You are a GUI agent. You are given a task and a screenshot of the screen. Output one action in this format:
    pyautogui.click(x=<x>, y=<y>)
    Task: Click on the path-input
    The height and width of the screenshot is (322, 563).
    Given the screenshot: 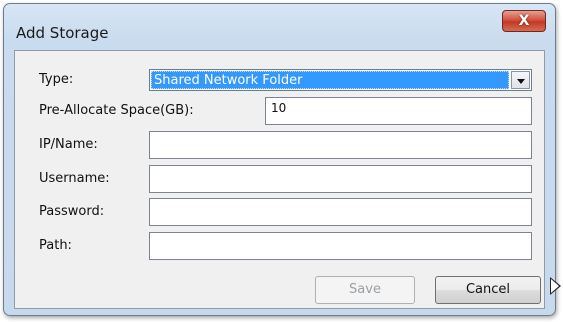 What is the action you would take?
    pyautogui.click(x=340, y=246)
    